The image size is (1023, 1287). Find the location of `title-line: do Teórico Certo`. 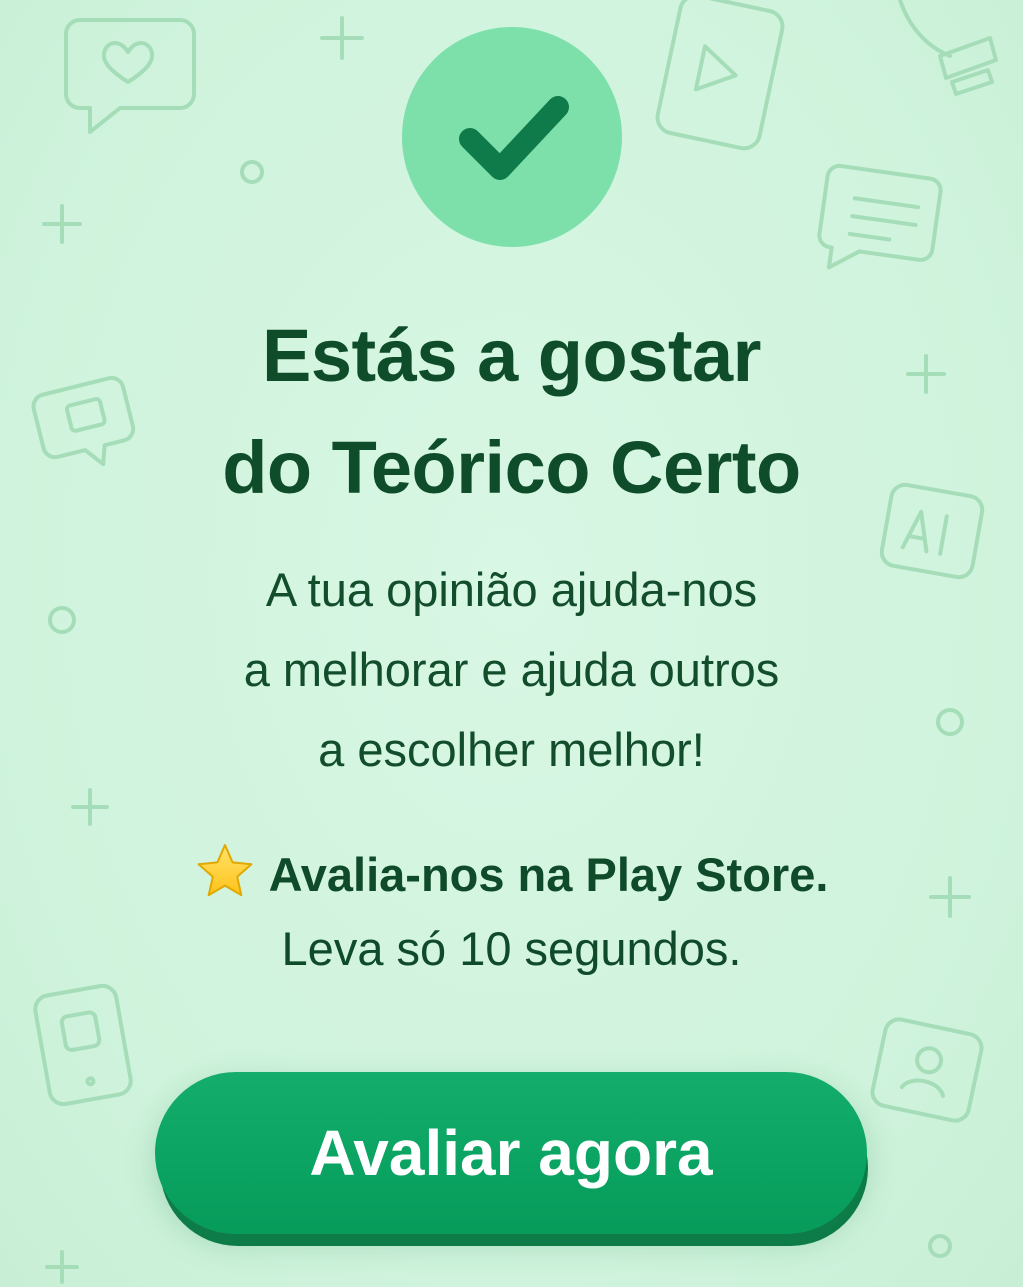

title-line: do Teórico Certo is located at coordinates (511, 467).